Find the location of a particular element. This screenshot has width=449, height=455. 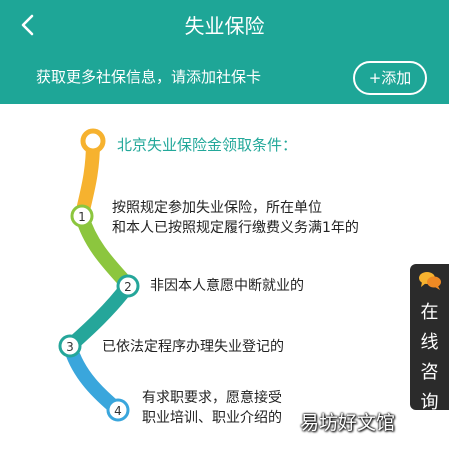

chat-bubbles-icon is located at coordinates (430, 281).